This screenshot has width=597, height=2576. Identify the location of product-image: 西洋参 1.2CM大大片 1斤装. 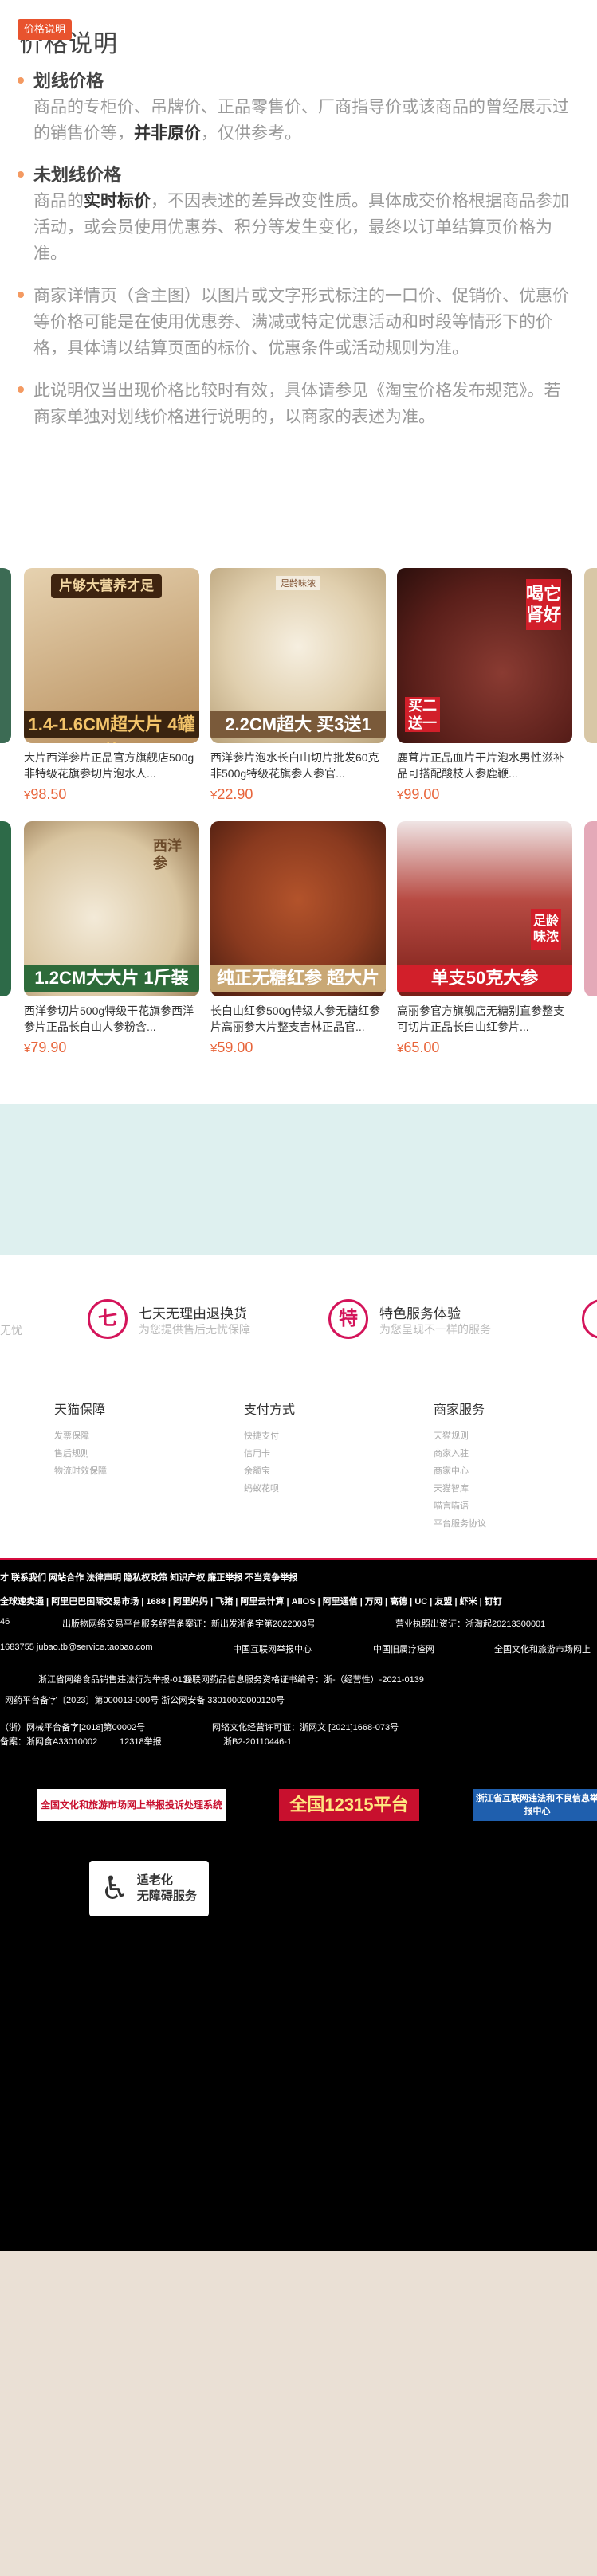
(112, 908).